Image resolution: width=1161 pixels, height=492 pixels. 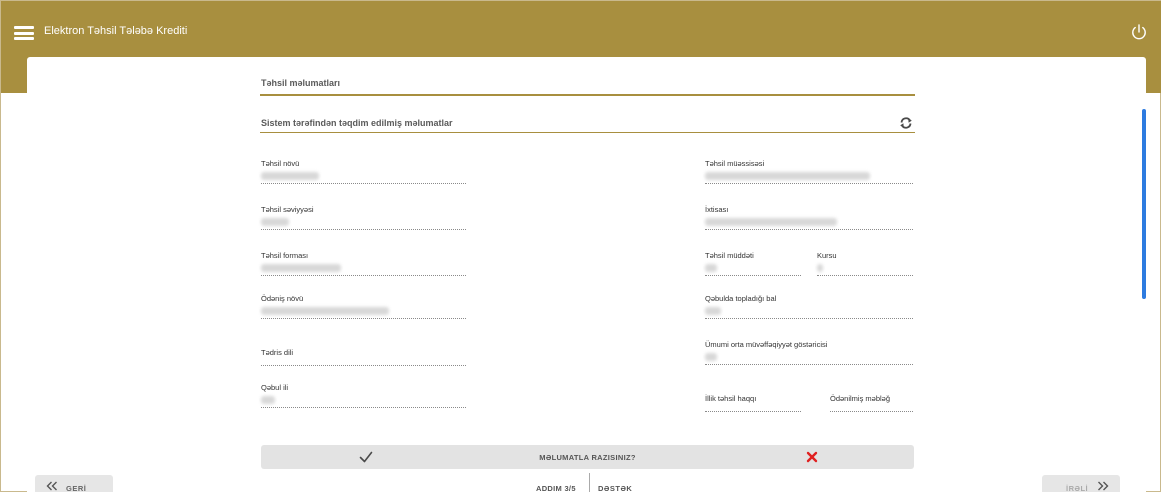 What do you see at coordinates (735, 163) in the screenshot?
I see `field-label: Təhsil müəssisəsi` at bounding box center [735, 163].